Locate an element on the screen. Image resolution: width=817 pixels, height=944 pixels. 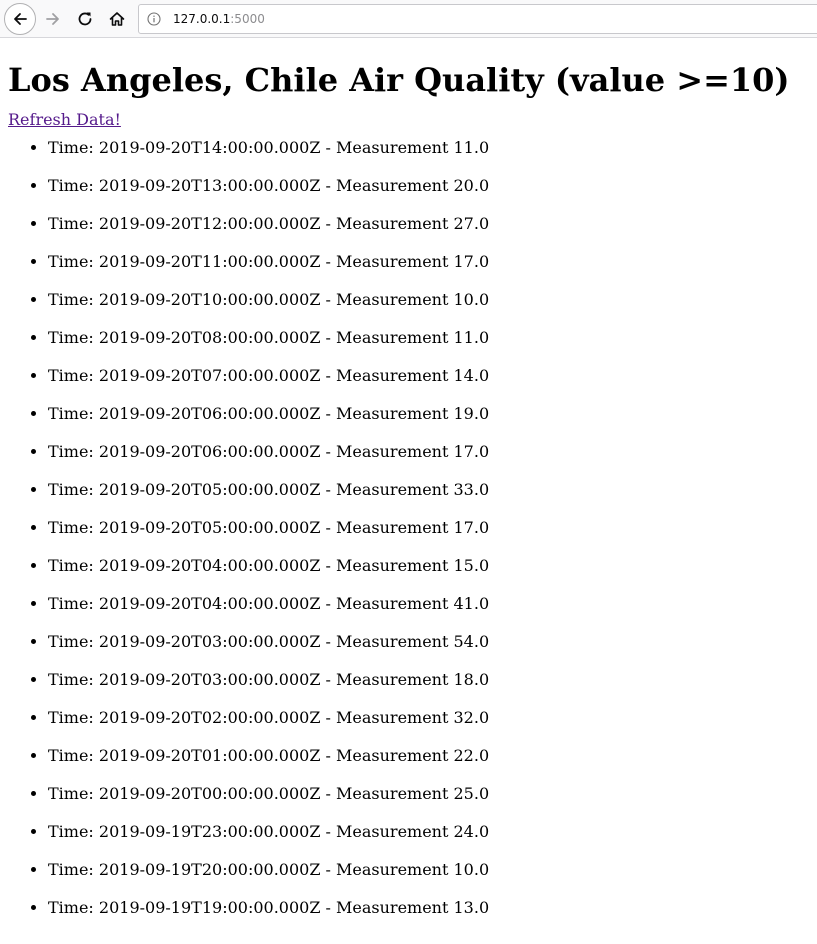
measurement-time: 2019-09-20T12:00:00.000Z is located at coordinates (209, 223).